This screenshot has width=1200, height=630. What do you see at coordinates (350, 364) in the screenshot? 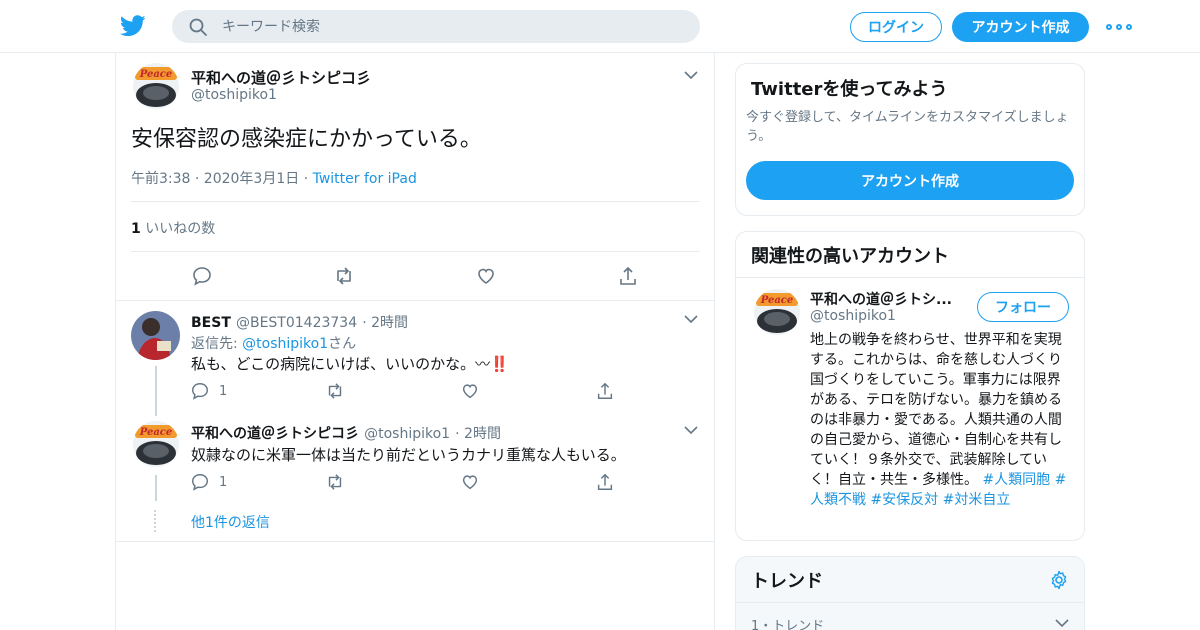
I see `reply-text: 私も、どこの病院にいけば、いいのかな。〰‼️` at bounding box center [350, 364].